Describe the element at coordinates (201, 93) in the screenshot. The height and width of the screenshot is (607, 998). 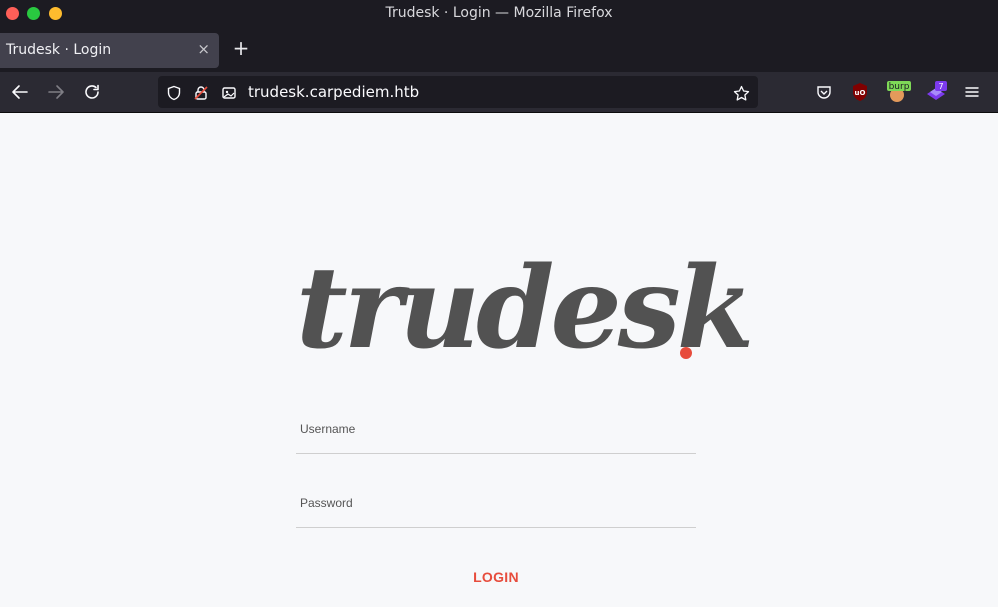
I see `insecure-lock-icon` at that location.